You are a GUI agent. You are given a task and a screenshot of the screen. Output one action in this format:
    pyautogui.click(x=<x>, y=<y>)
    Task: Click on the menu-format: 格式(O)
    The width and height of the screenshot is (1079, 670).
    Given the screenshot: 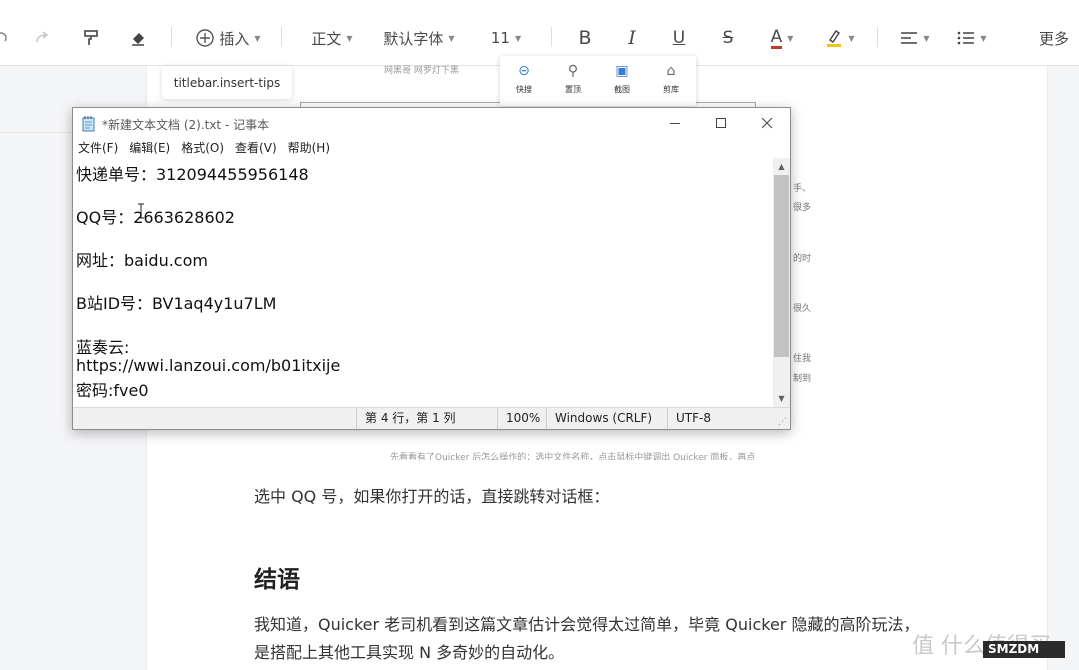 What is the action you would take?
    pyautogui.click(x=202, y=148)
    